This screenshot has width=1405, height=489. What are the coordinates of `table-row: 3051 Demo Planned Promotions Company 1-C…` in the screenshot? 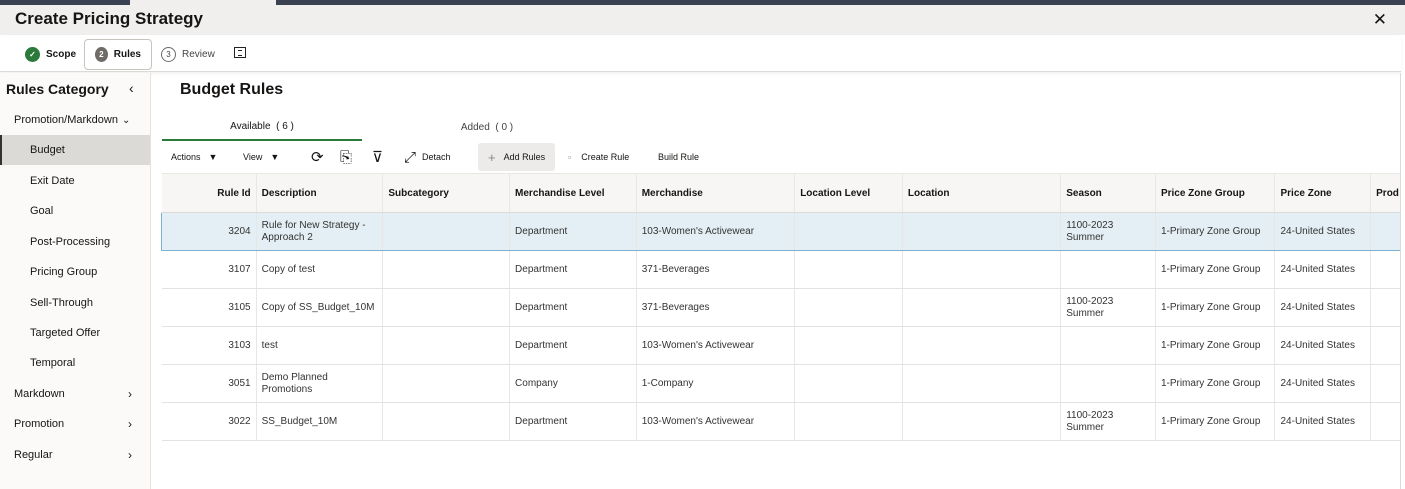 It's located at (783, 383).